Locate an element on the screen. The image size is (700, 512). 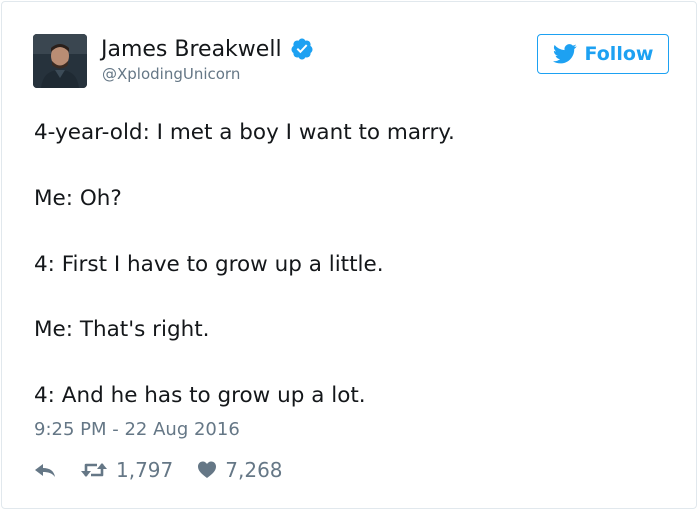
heart-icon is located at coordinates (207, 469).